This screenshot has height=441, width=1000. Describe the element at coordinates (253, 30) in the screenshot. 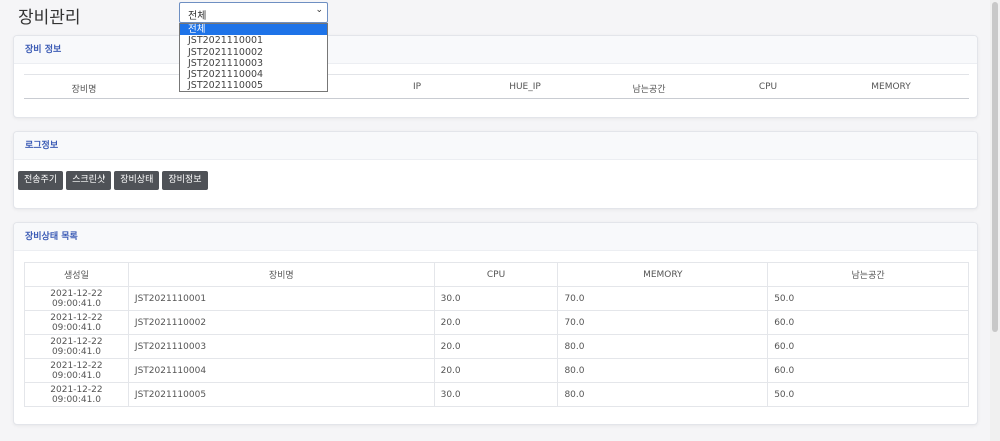

I see `dropdown-option: 전체` at that location.